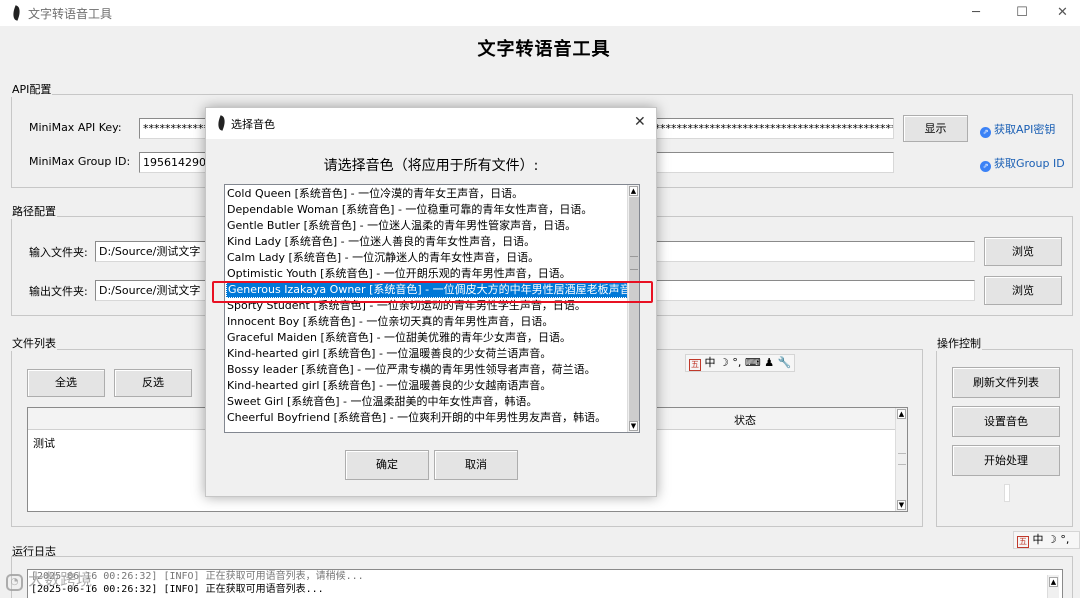  What do you see at coordinates (540, 13) in the screenshot?
I see `window-titlebar: 文字转语音工具 ─ ☐ ✕` at bounding box center [540, 13].